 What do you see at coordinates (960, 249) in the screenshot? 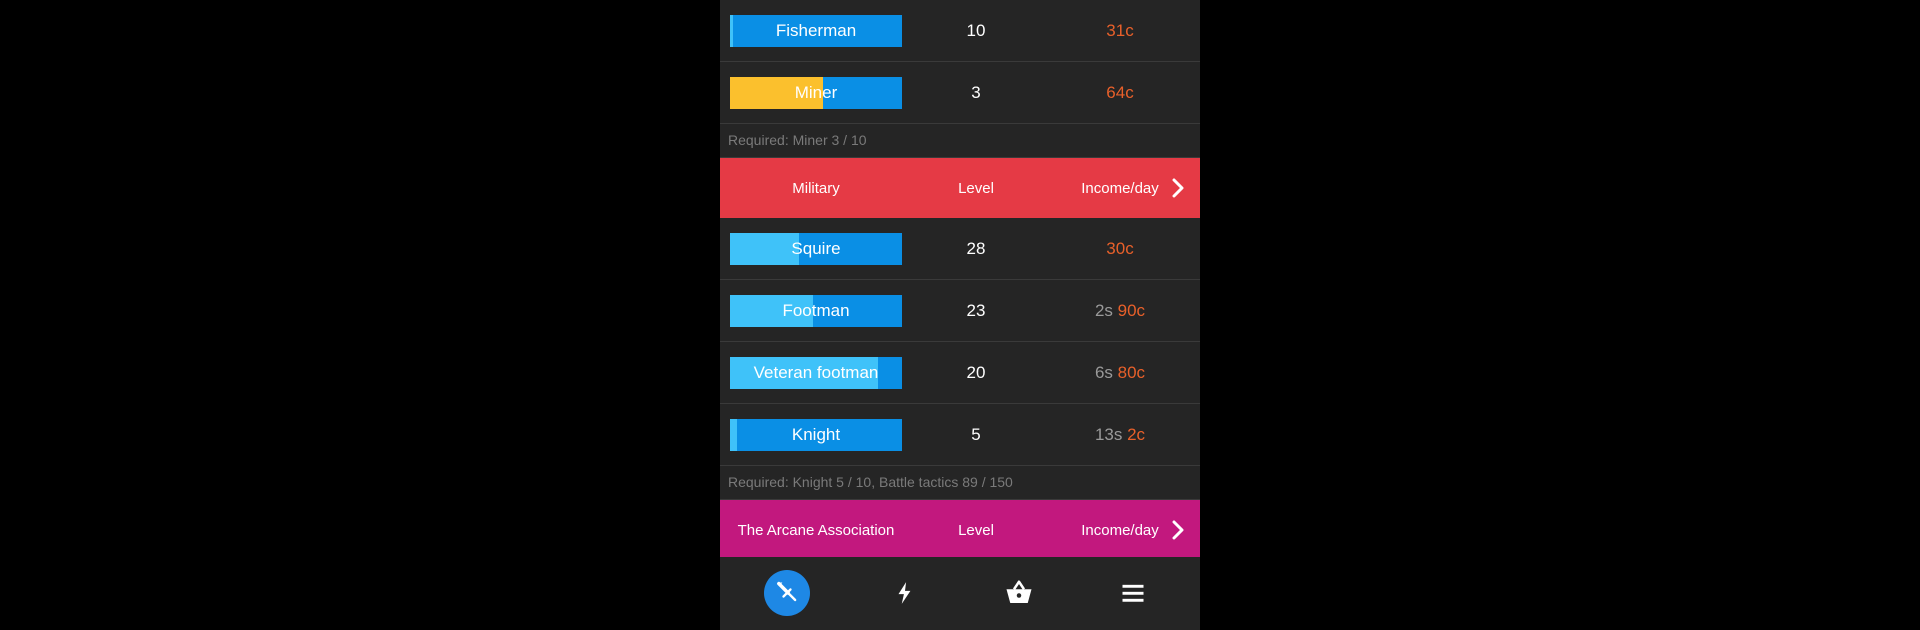
I see `job-row-squire: Squire 28 30c` at bounding box center [960, 249].